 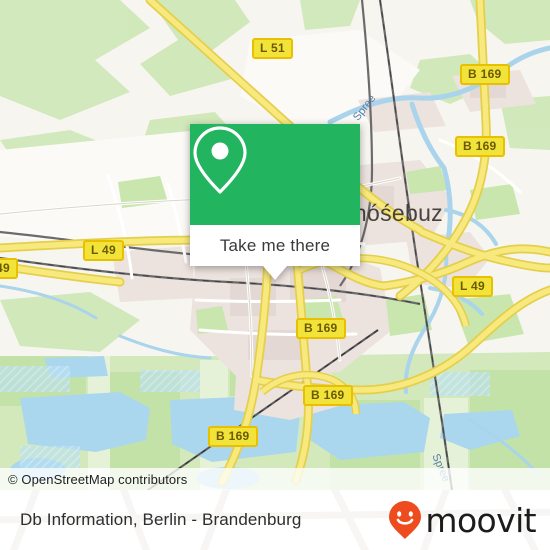 What do you see at coordinates (98, 479) in the screenshot?
I see `osm-attribution-text: © OpenStreetMap contributors` at bounding box center [98, 479].